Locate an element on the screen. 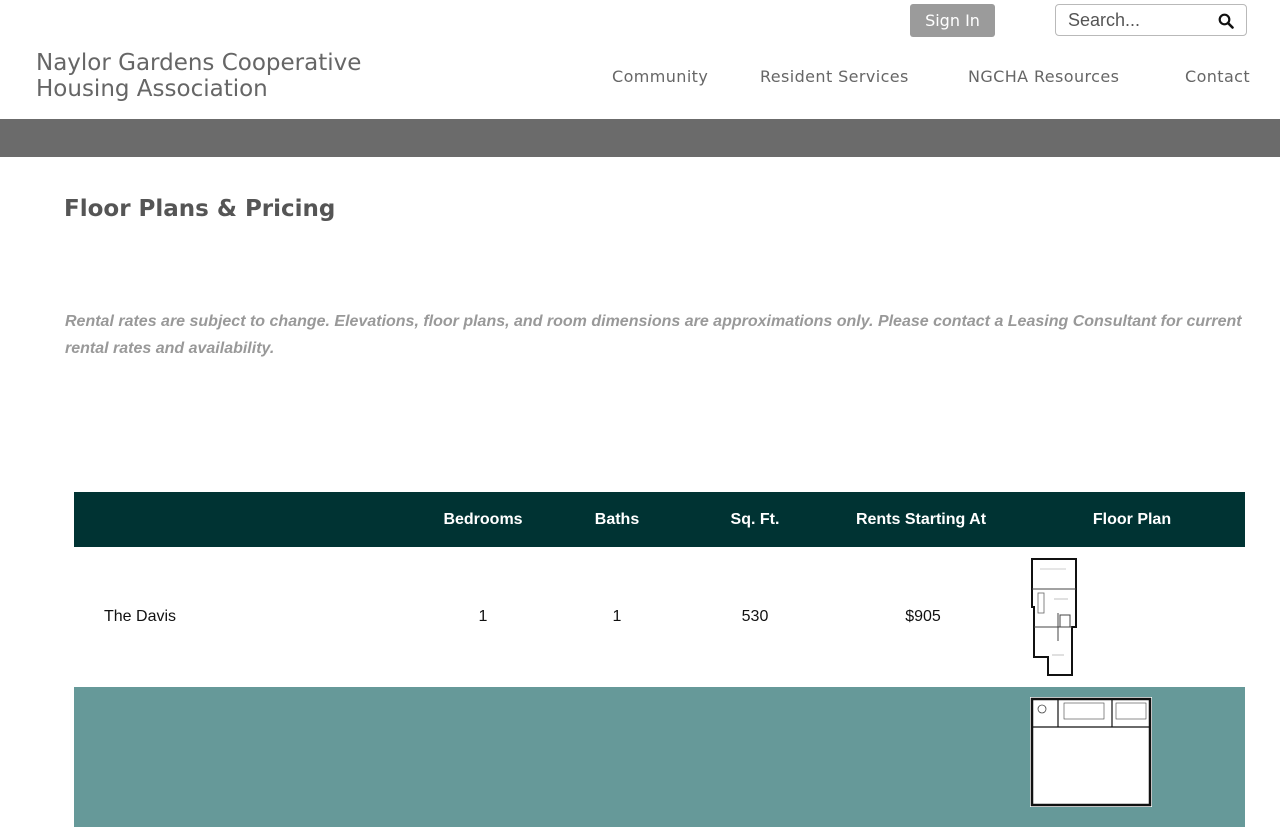  search-box is located at coordinates (1151, 20).